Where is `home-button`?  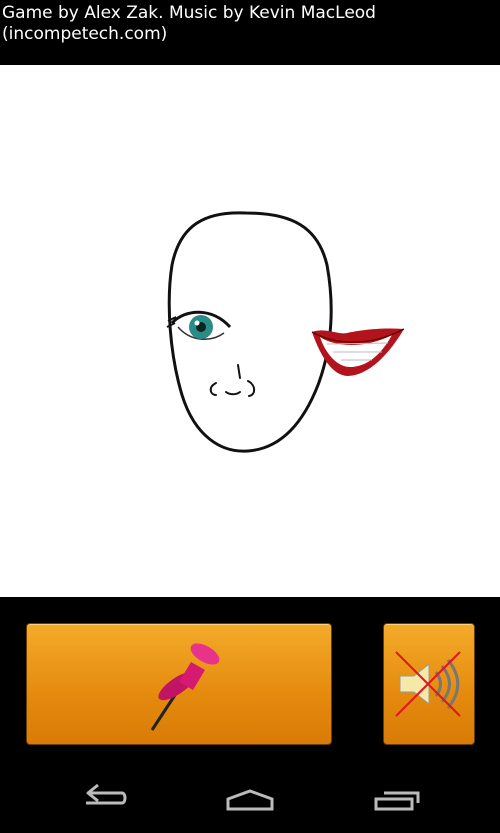 home-button is located at coordinates (250, 790).